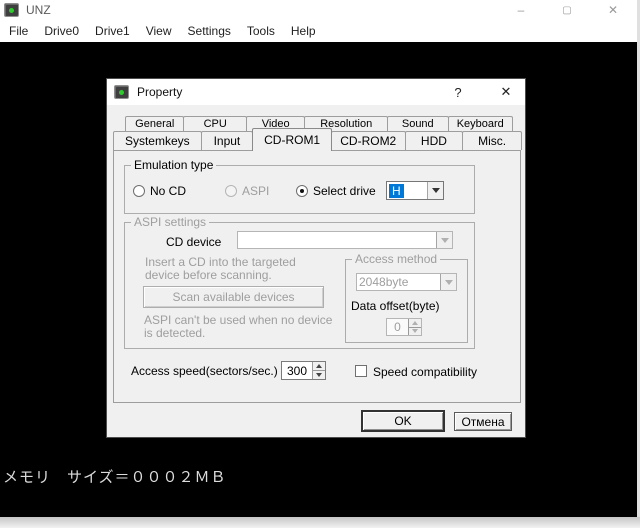 This screenshot has height=528, width=640. I want to click on data-offset-label: Data offset(byte), so click(395, 306).